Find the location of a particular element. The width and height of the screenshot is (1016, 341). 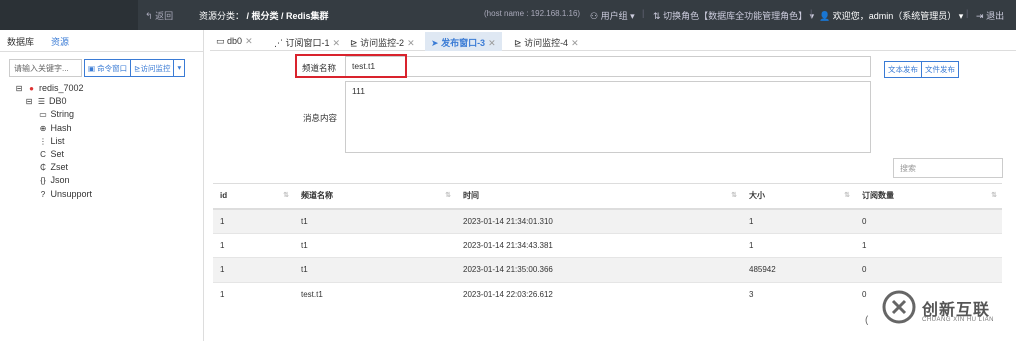

user-icon: 👤 is located at coordinates (825, 16).